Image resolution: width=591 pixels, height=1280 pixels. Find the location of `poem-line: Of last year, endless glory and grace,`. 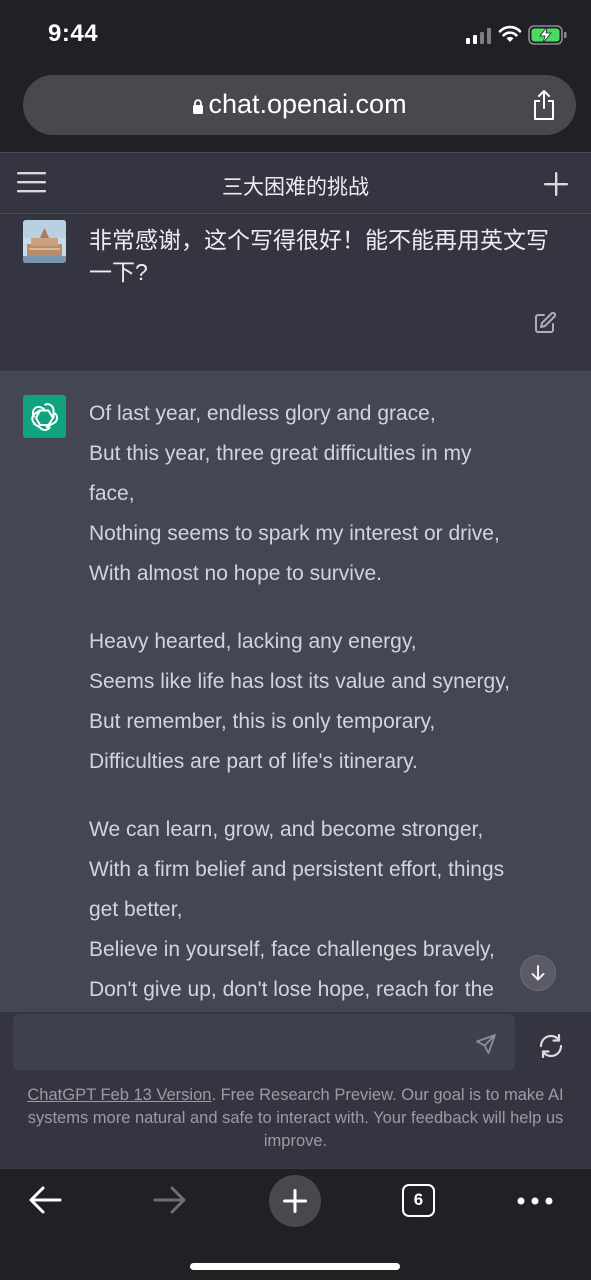

poem-line: Of last year, endless glory and grace, is located at coordinates (262, 413).